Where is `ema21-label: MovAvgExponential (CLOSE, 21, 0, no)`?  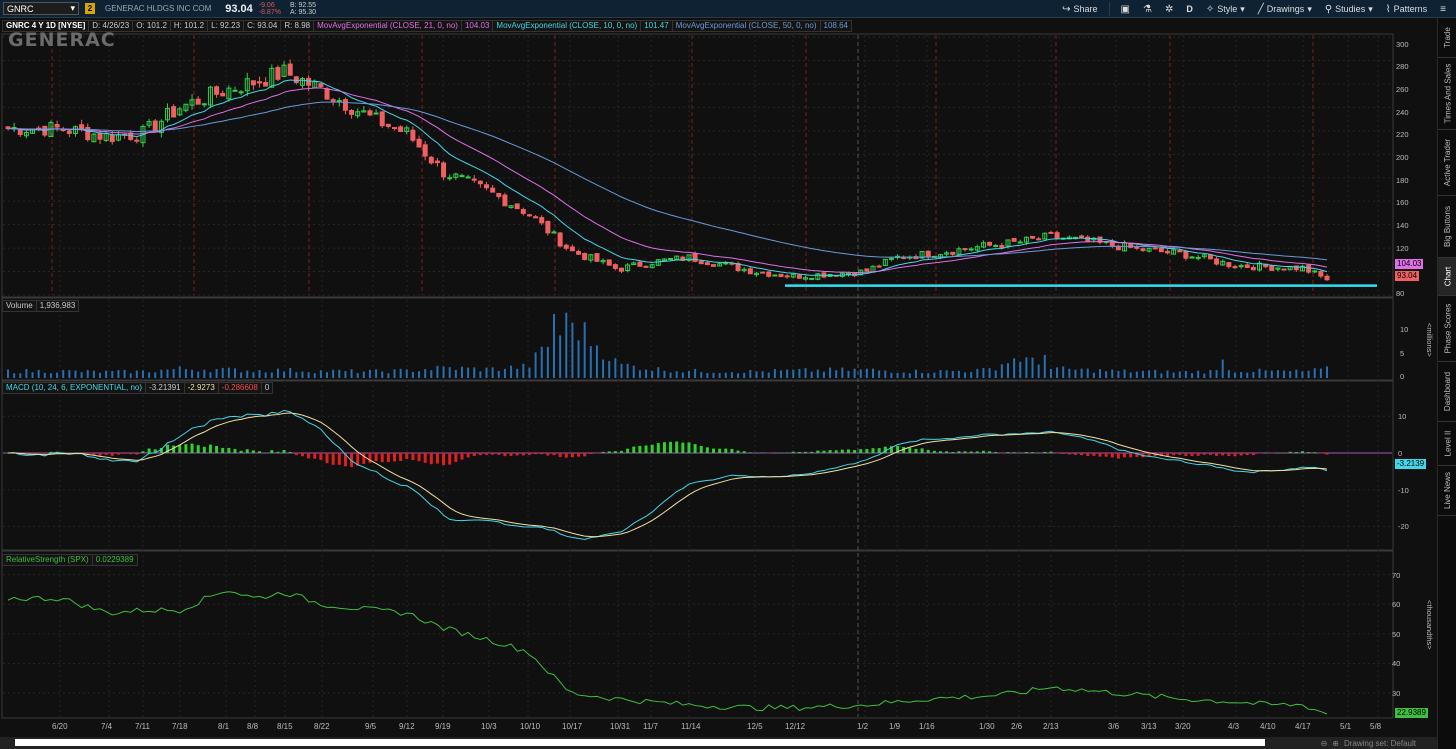 ema21-label: MovAvgExponential (CLOSE, 21, 0, no) is located at coordinates (387, 26).